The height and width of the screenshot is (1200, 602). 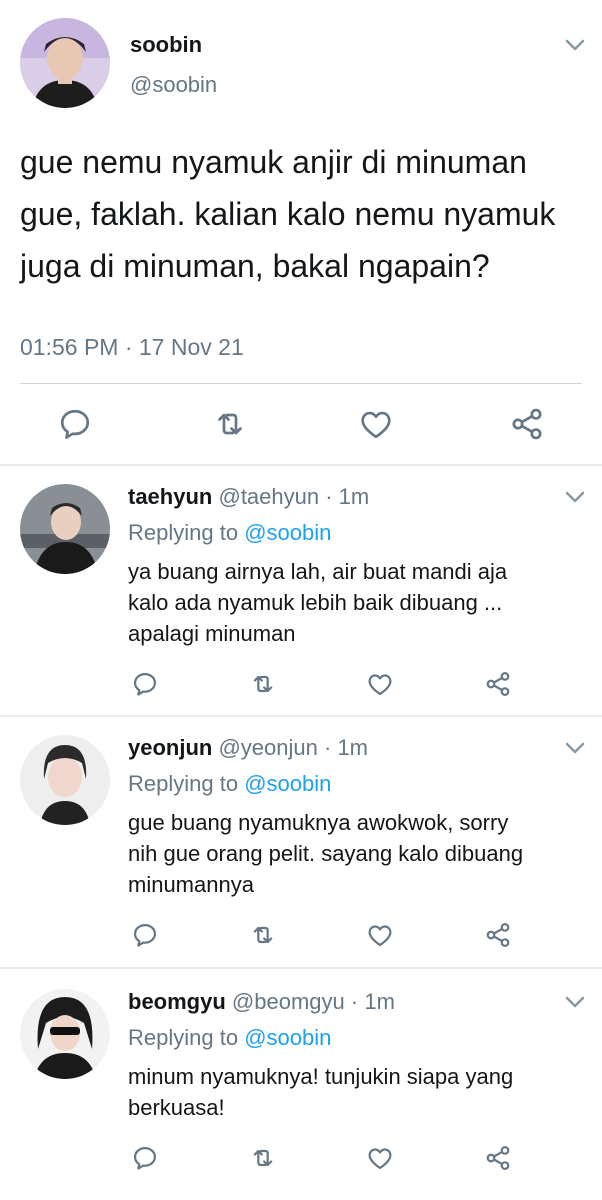 I want to click on reply-text-line: minumannya, so click(x=191, y=884).